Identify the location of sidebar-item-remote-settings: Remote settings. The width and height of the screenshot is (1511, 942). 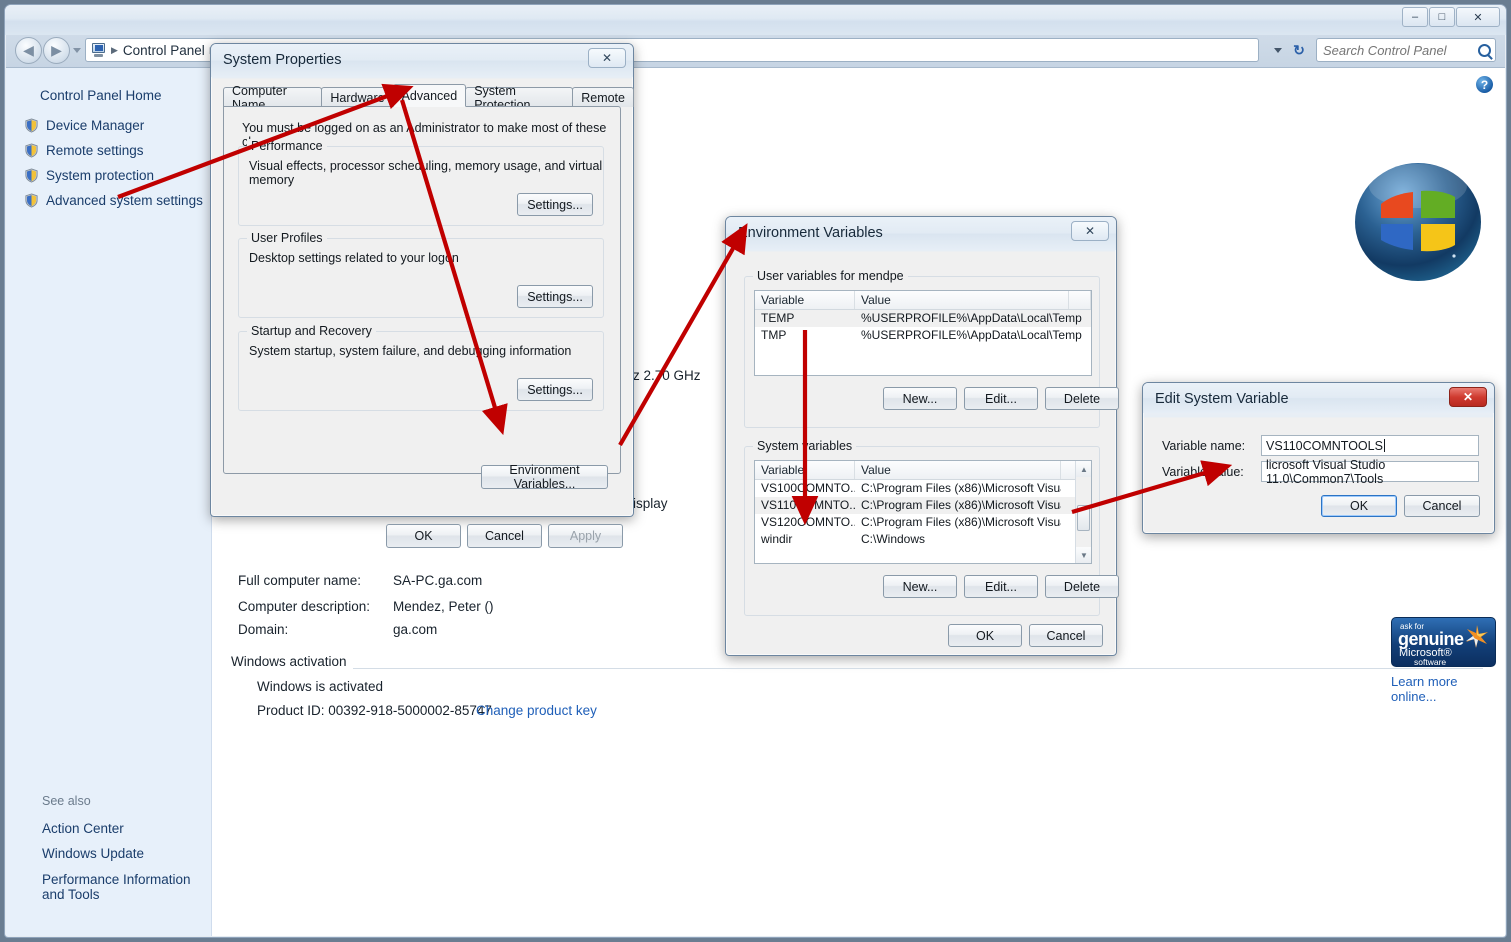
(108, 150).